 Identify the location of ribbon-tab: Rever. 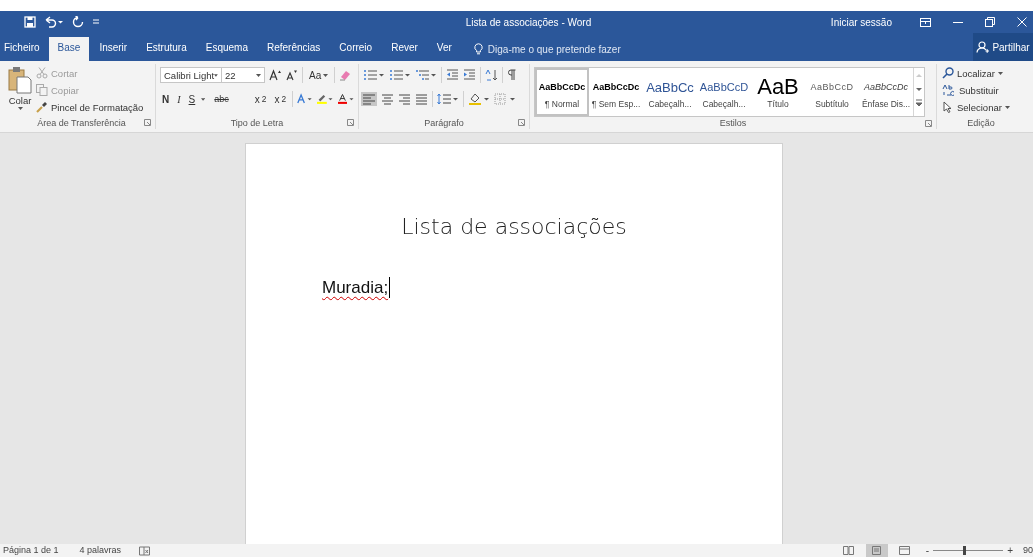
(404, 49).